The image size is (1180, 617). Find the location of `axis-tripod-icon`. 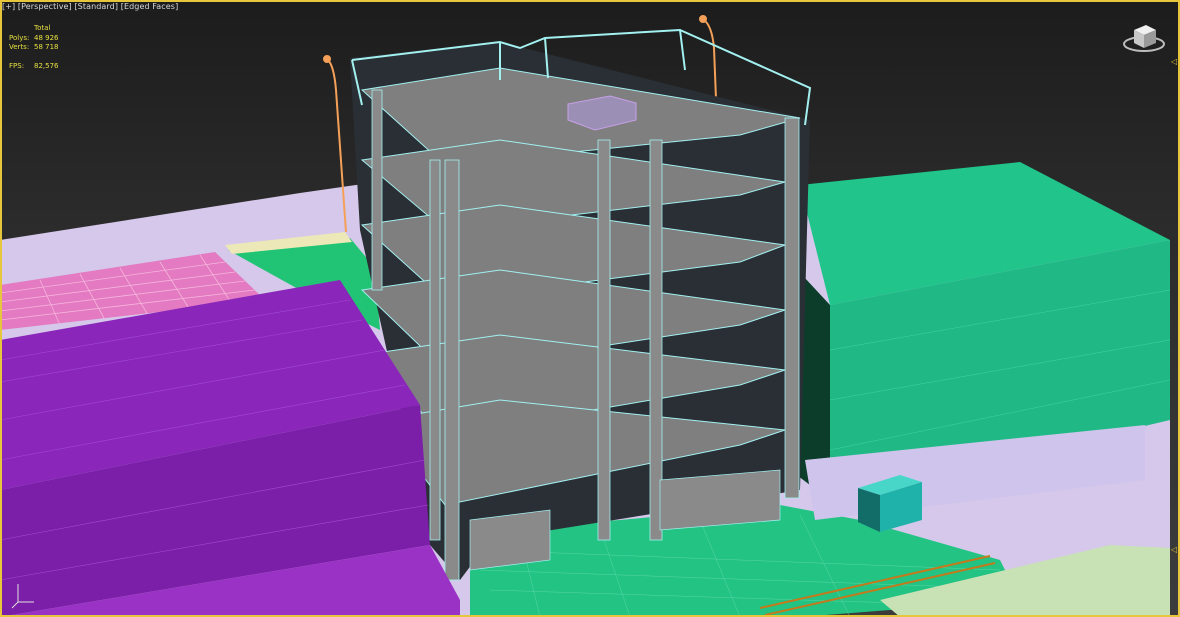

axis-tripod-icon is located at coordinates (22, 596).